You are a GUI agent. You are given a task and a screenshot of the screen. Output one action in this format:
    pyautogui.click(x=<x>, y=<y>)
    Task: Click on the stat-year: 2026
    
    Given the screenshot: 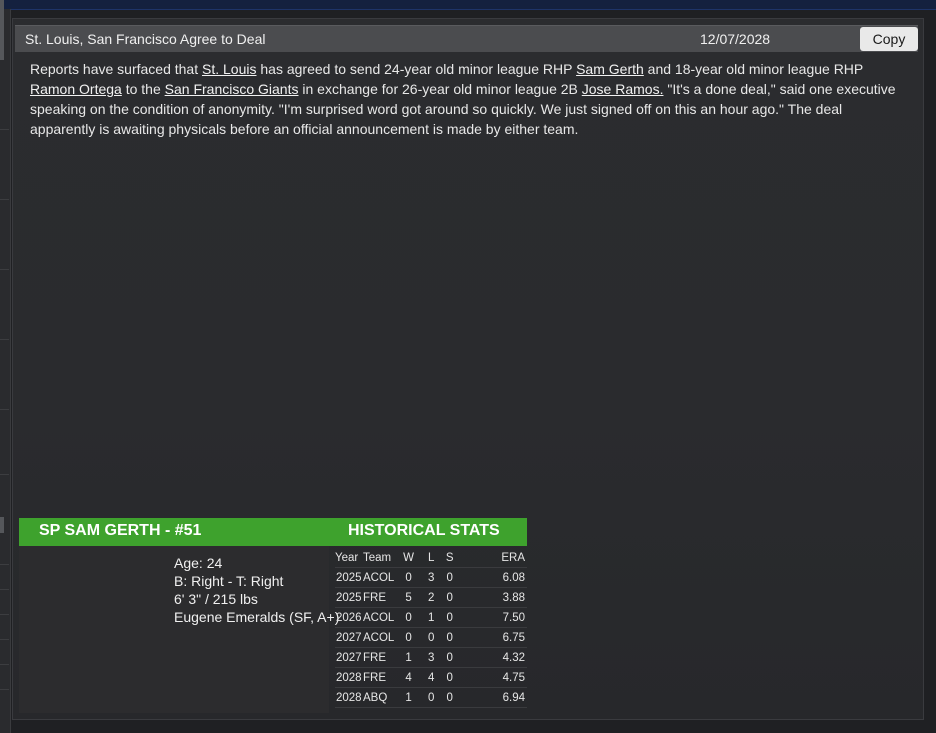 What is the action you would take?
    pyautogui.click(x=349, y=617)
    